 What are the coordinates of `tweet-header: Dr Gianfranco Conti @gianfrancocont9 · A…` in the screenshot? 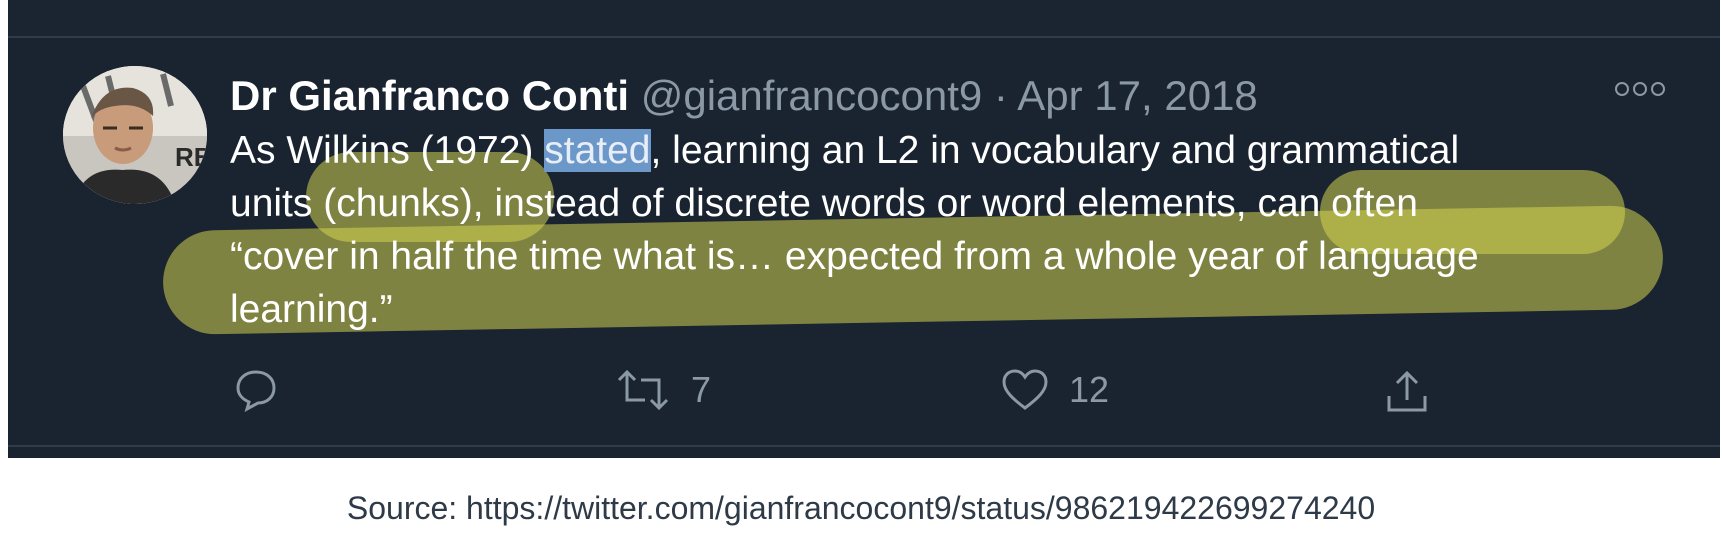 It's located at (744, 96).